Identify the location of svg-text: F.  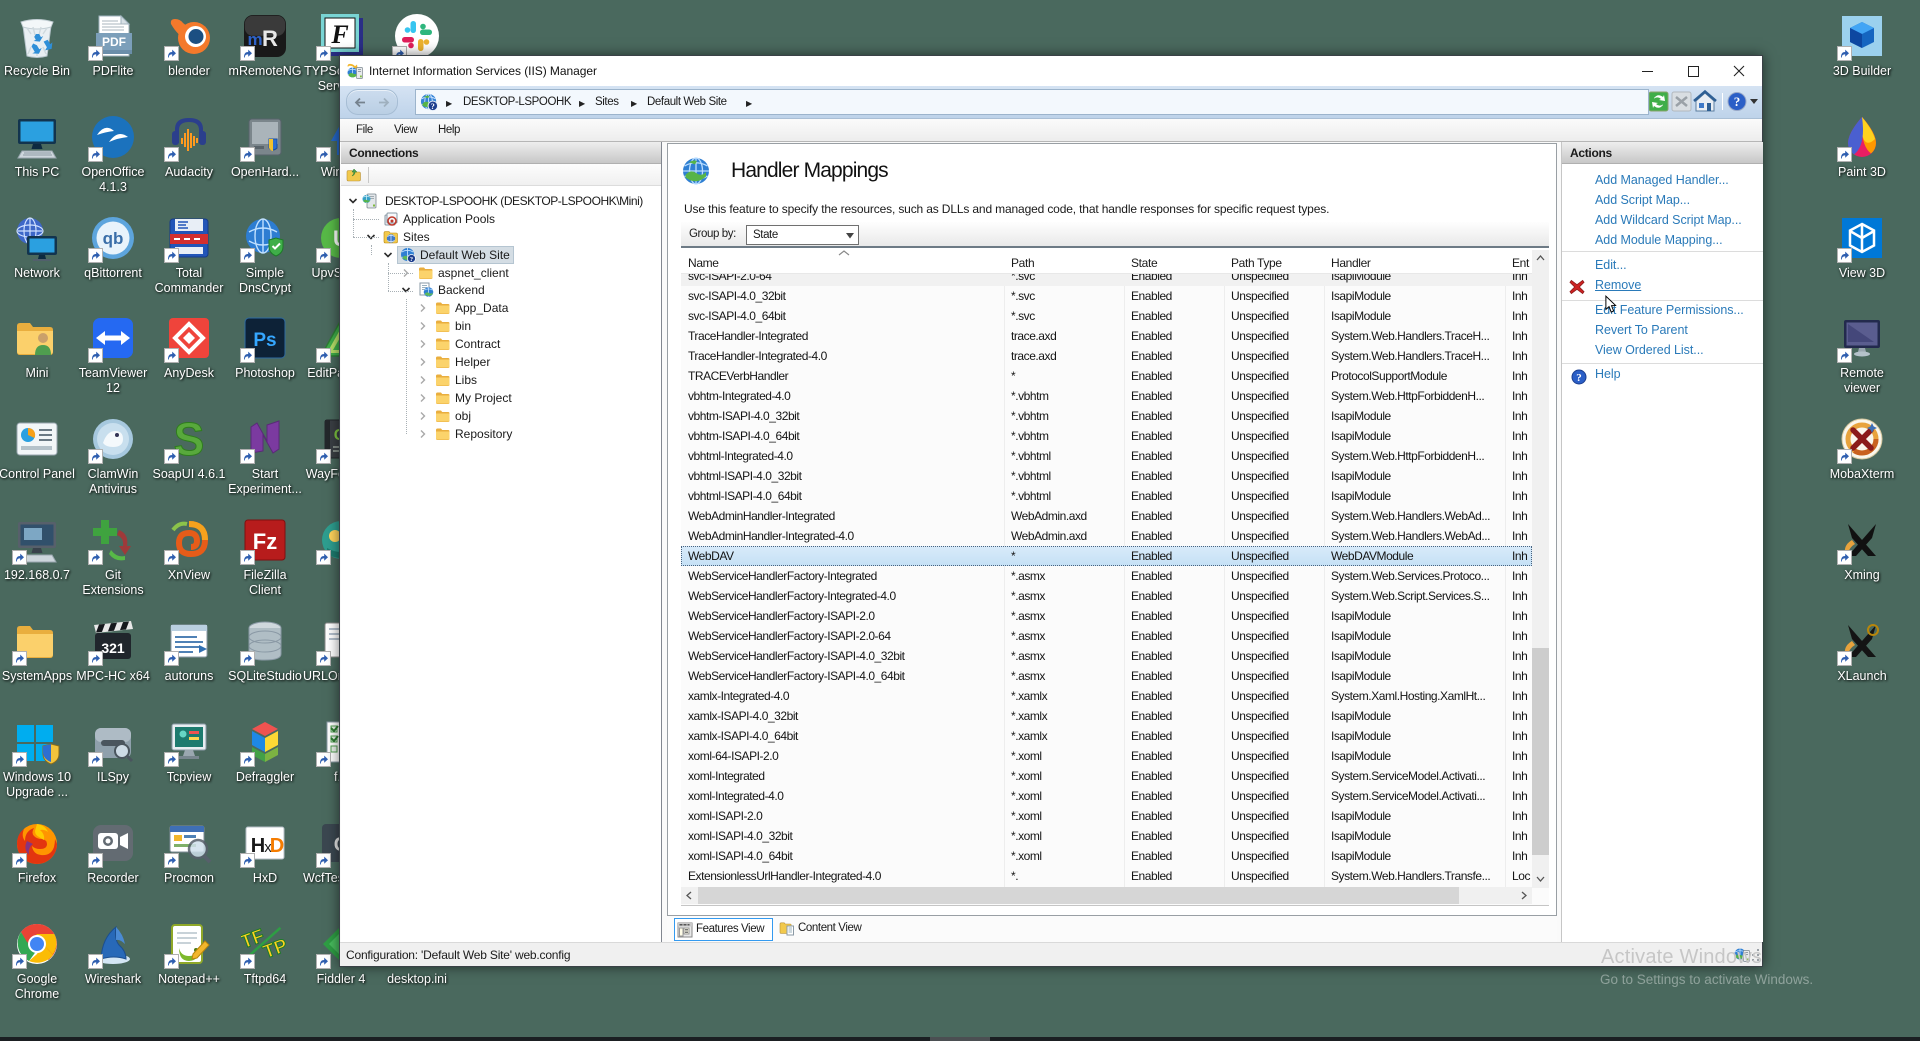
(339, 34).